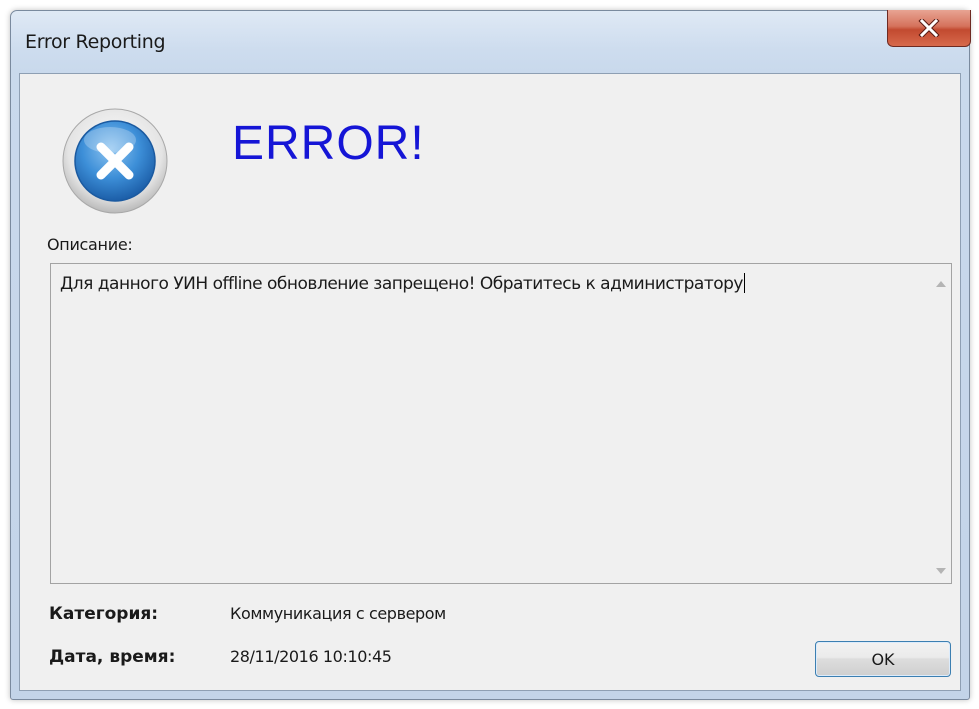 Image resolution: width=979 pixels, height=709 pixels. Describe the element at coordinates (311, 656) in the screenshot. I see `datetime-value: 28/11/2016 10:10:45` at that location.